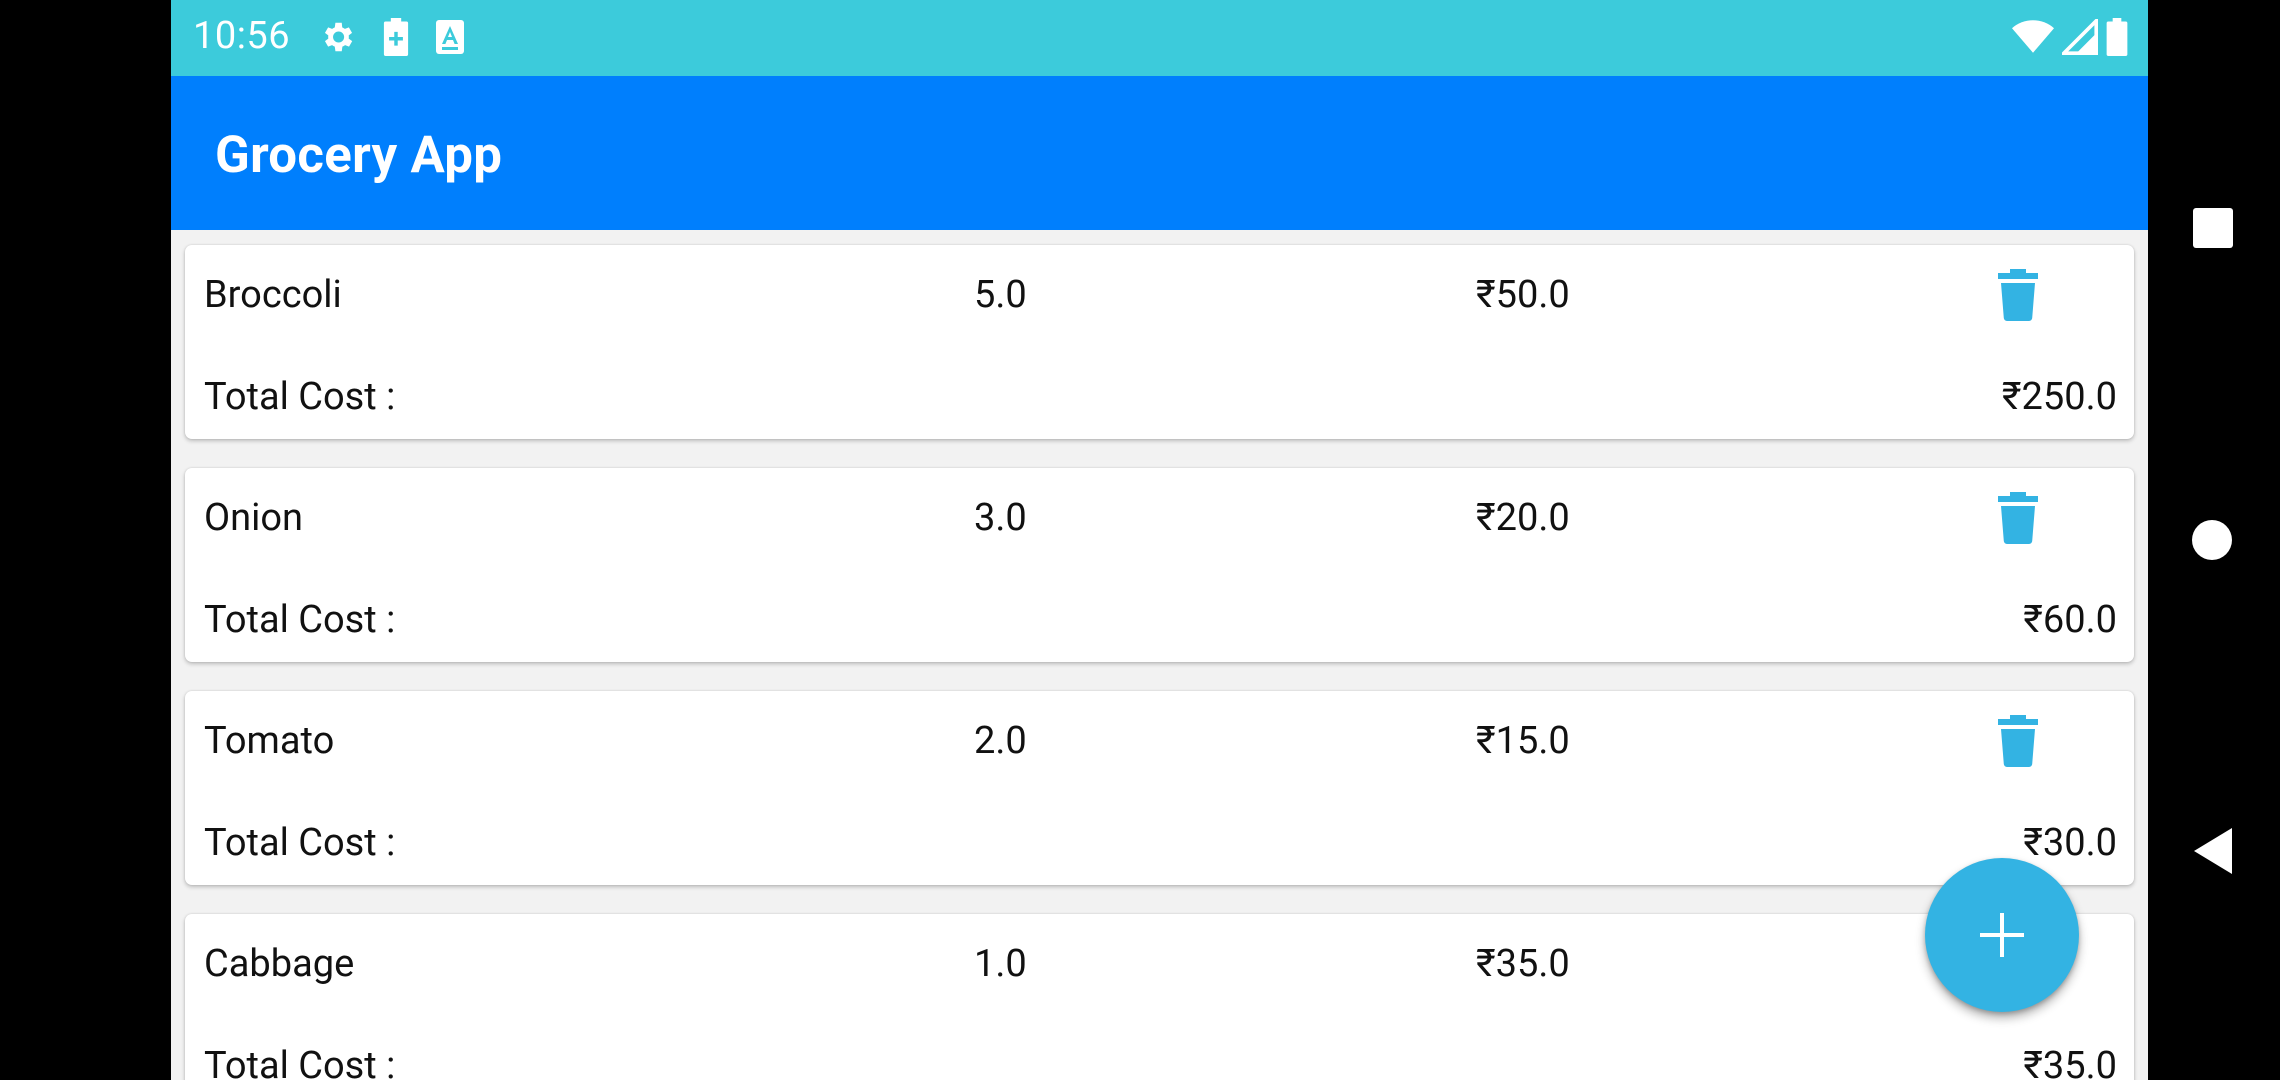 This screenshot has width=2280, height=1080. What do you see at coordinates (1523, 741) in the screenshot?
I see `item-price: ₹15.0` at bounding box center [1523, 741].